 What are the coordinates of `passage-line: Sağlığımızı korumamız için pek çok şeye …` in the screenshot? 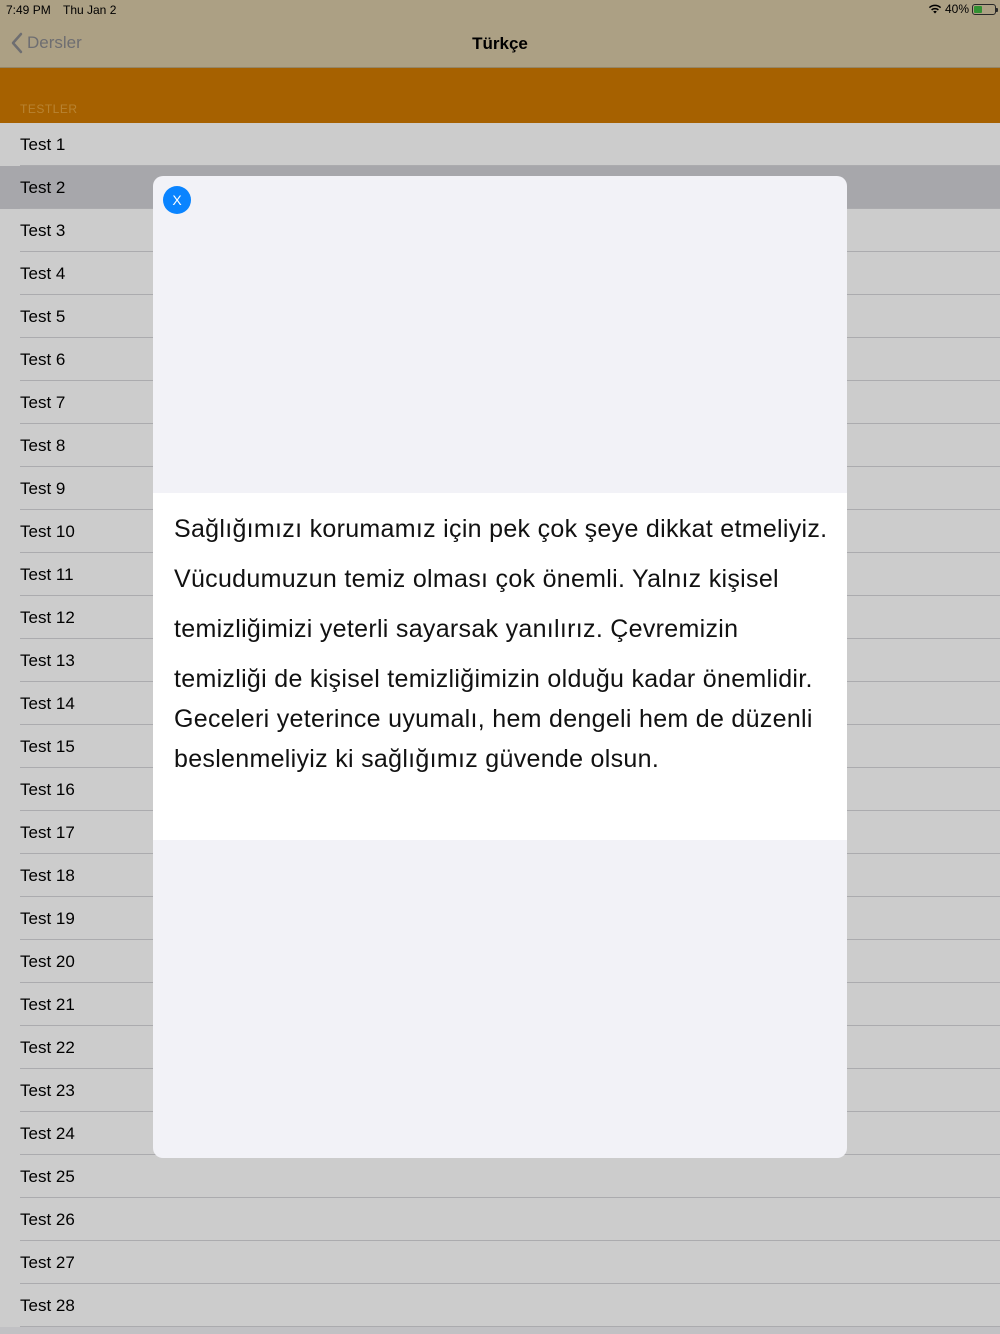 It's located at (501, 529).